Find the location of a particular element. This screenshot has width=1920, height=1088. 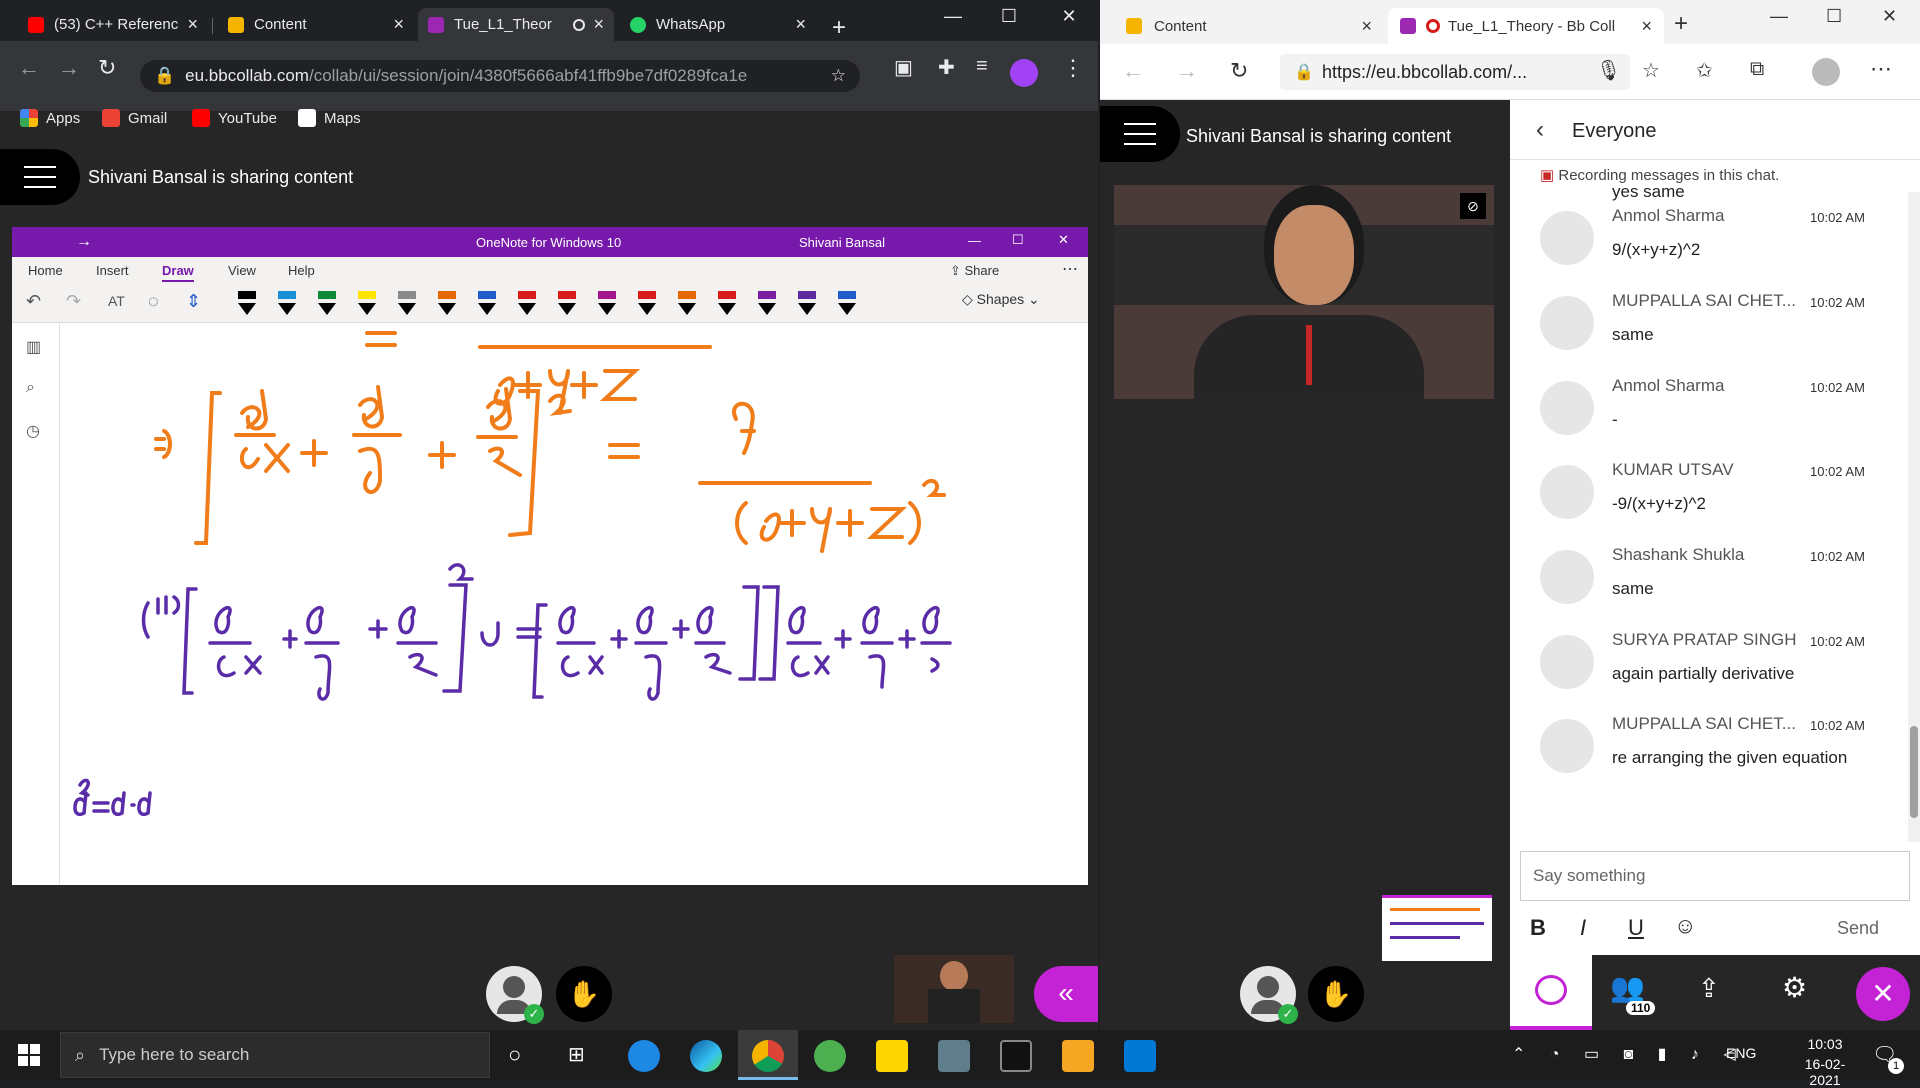

session-menu-button is located at coordinates (1140, 134).